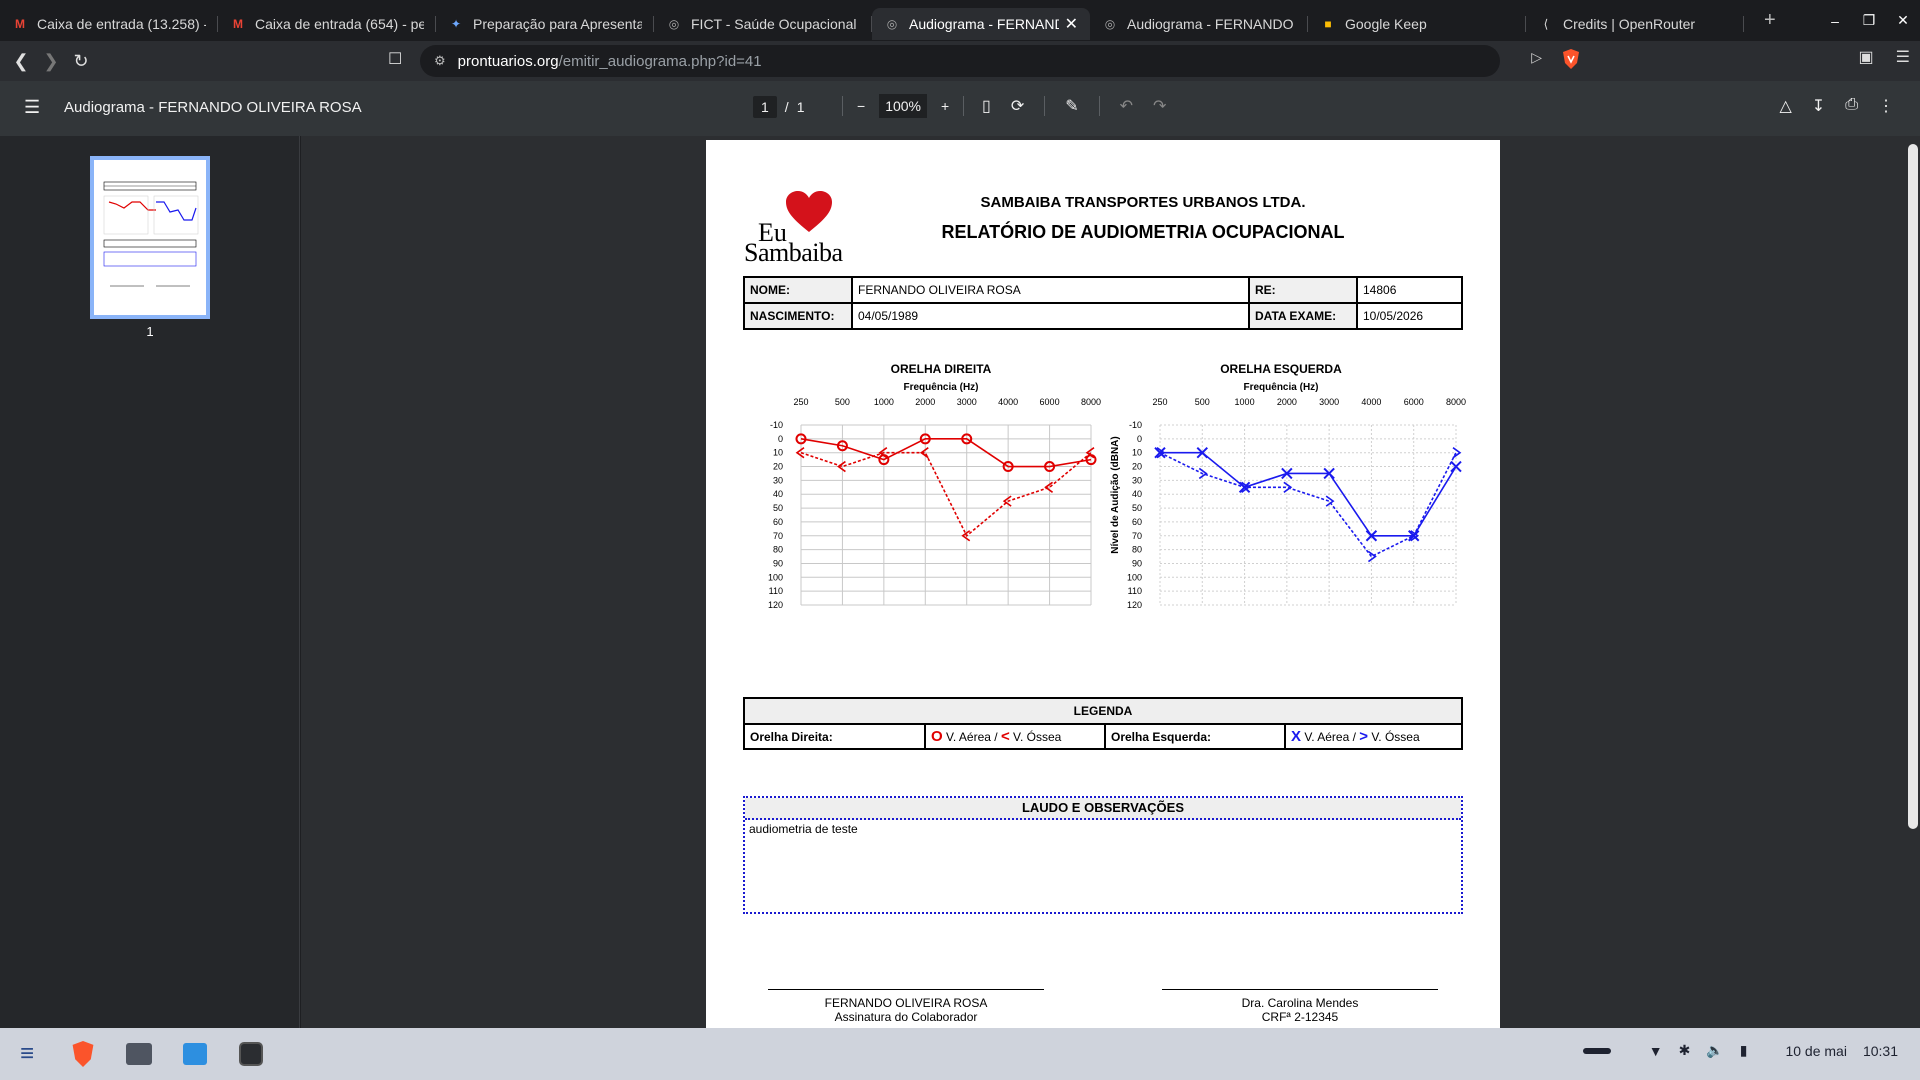  What do you see at coordinates (776, 425) in the screenshot?
I see `y-tick-label: -10` at bounding box center [776, 425].